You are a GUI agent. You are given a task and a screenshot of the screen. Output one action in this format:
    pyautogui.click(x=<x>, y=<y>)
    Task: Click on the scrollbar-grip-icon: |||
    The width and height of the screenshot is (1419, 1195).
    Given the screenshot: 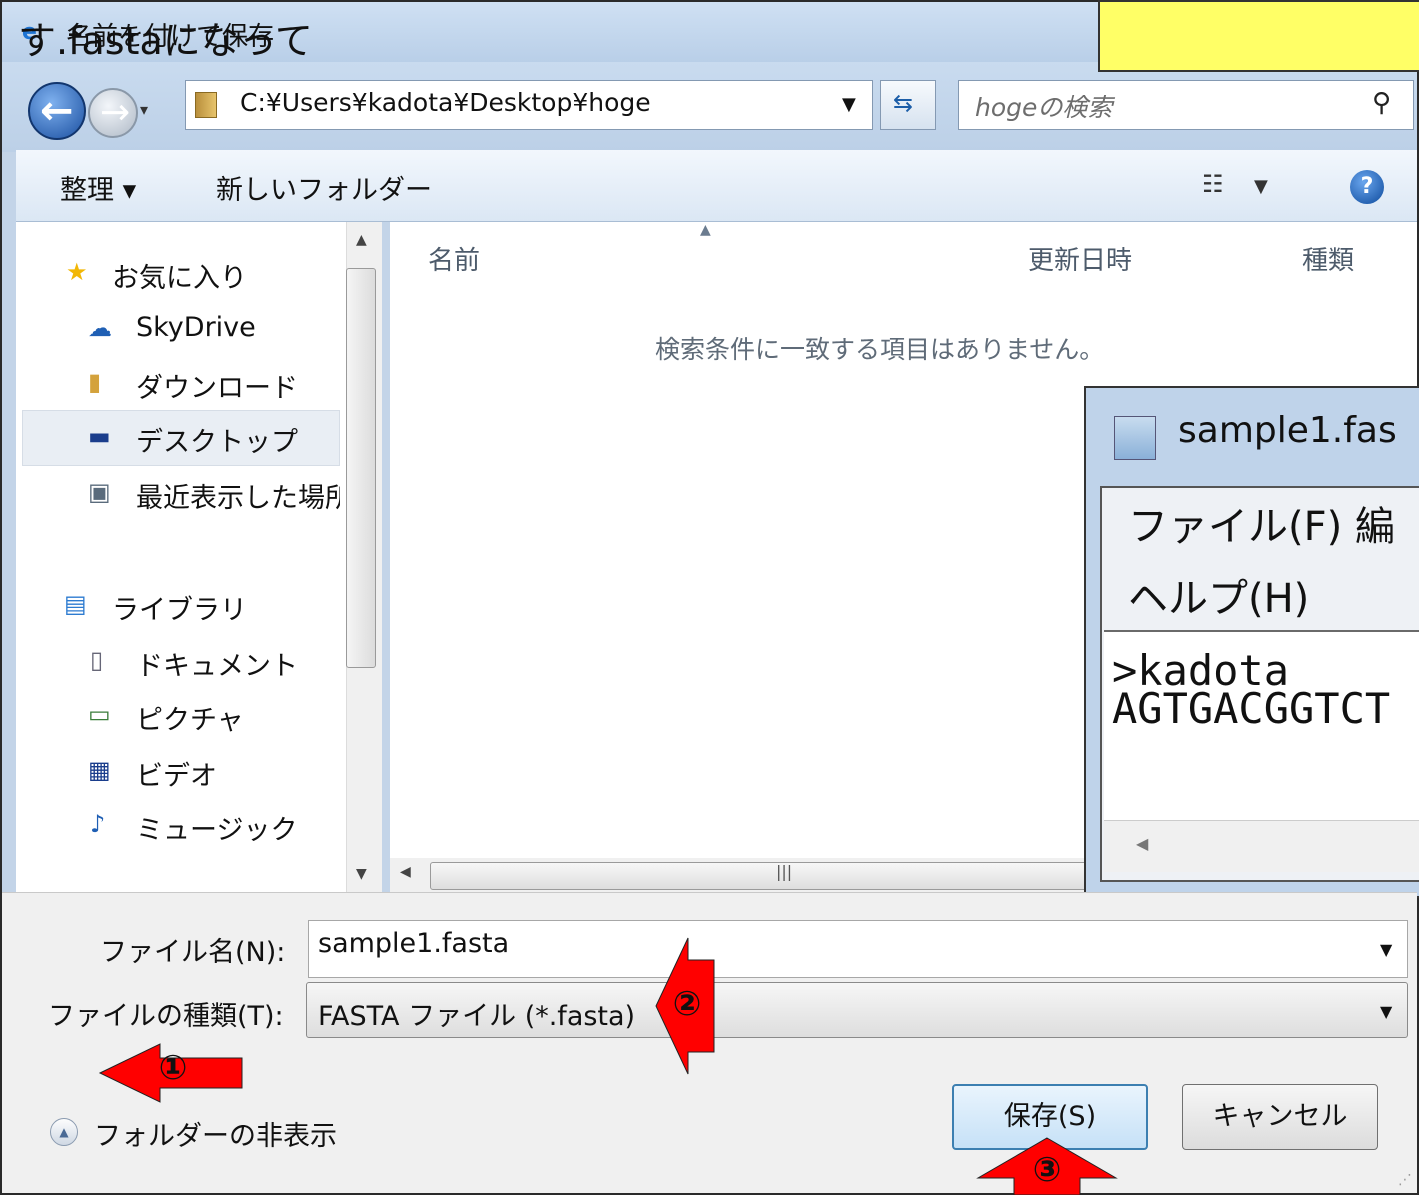 What is the action you would take?
    pyautogui.click(x=784, y=871)
    